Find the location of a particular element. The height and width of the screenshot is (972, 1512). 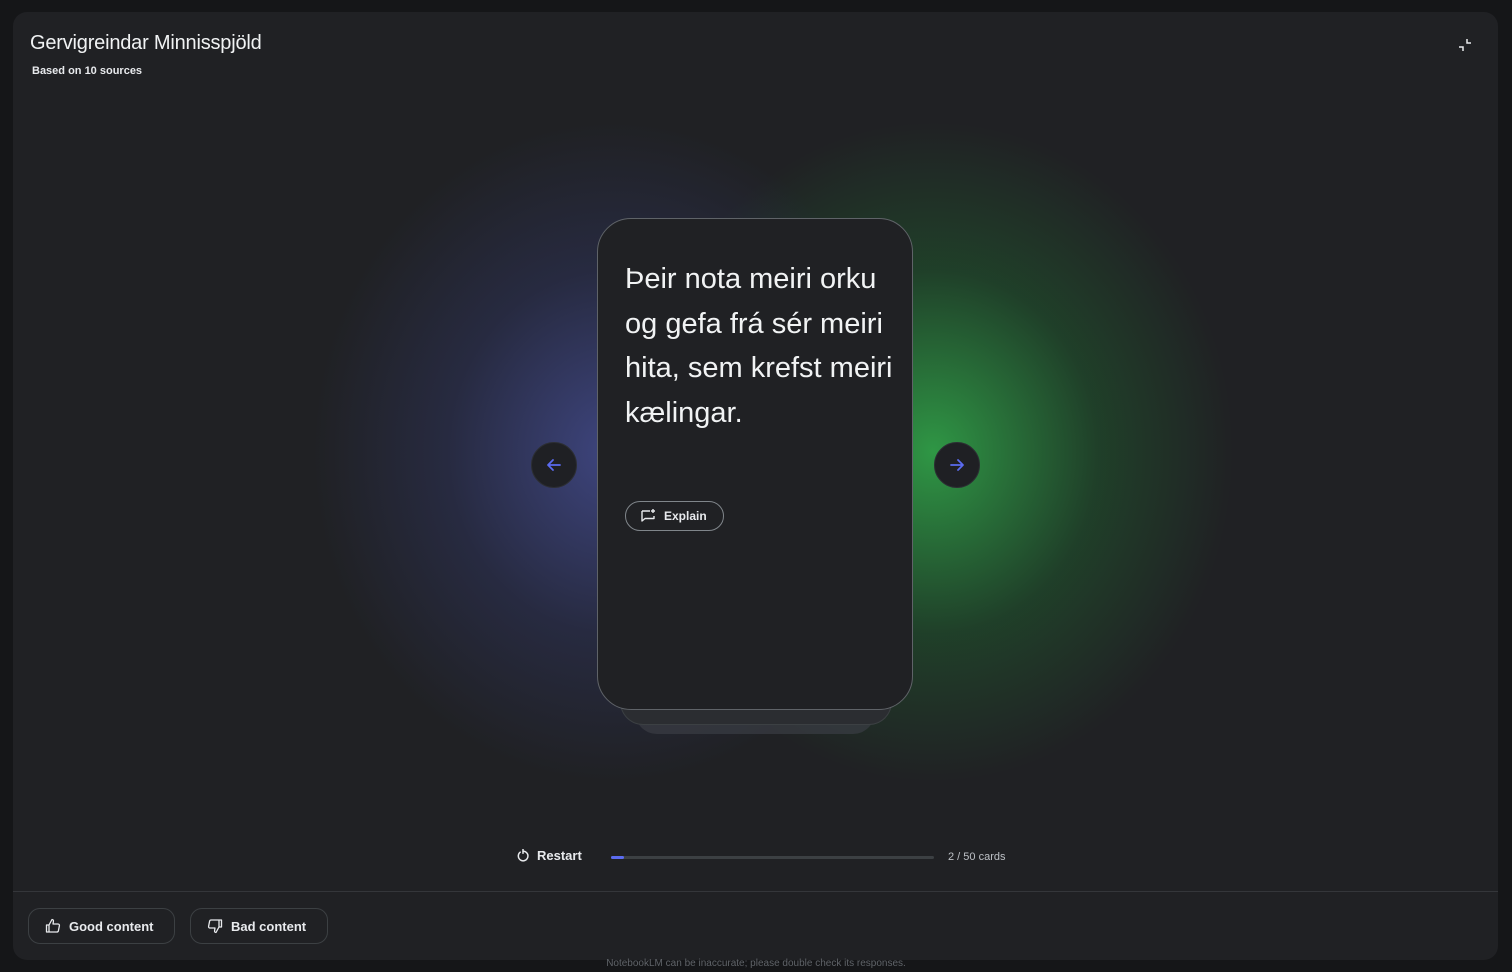

page-title: Gervigreindar Minnisspjöld is located at coordinates (146, 43).